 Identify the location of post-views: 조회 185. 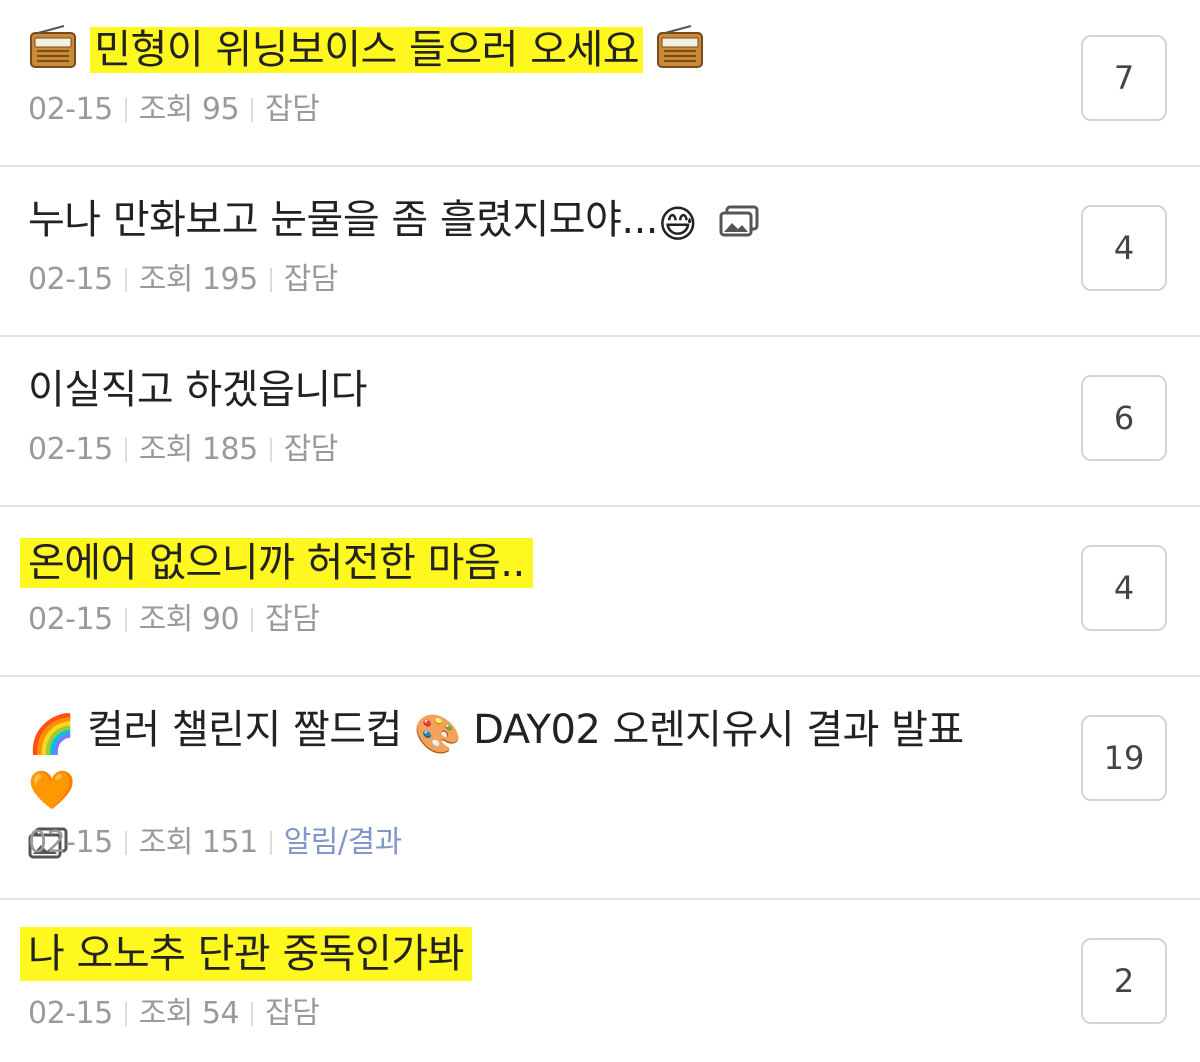
(198, 449).